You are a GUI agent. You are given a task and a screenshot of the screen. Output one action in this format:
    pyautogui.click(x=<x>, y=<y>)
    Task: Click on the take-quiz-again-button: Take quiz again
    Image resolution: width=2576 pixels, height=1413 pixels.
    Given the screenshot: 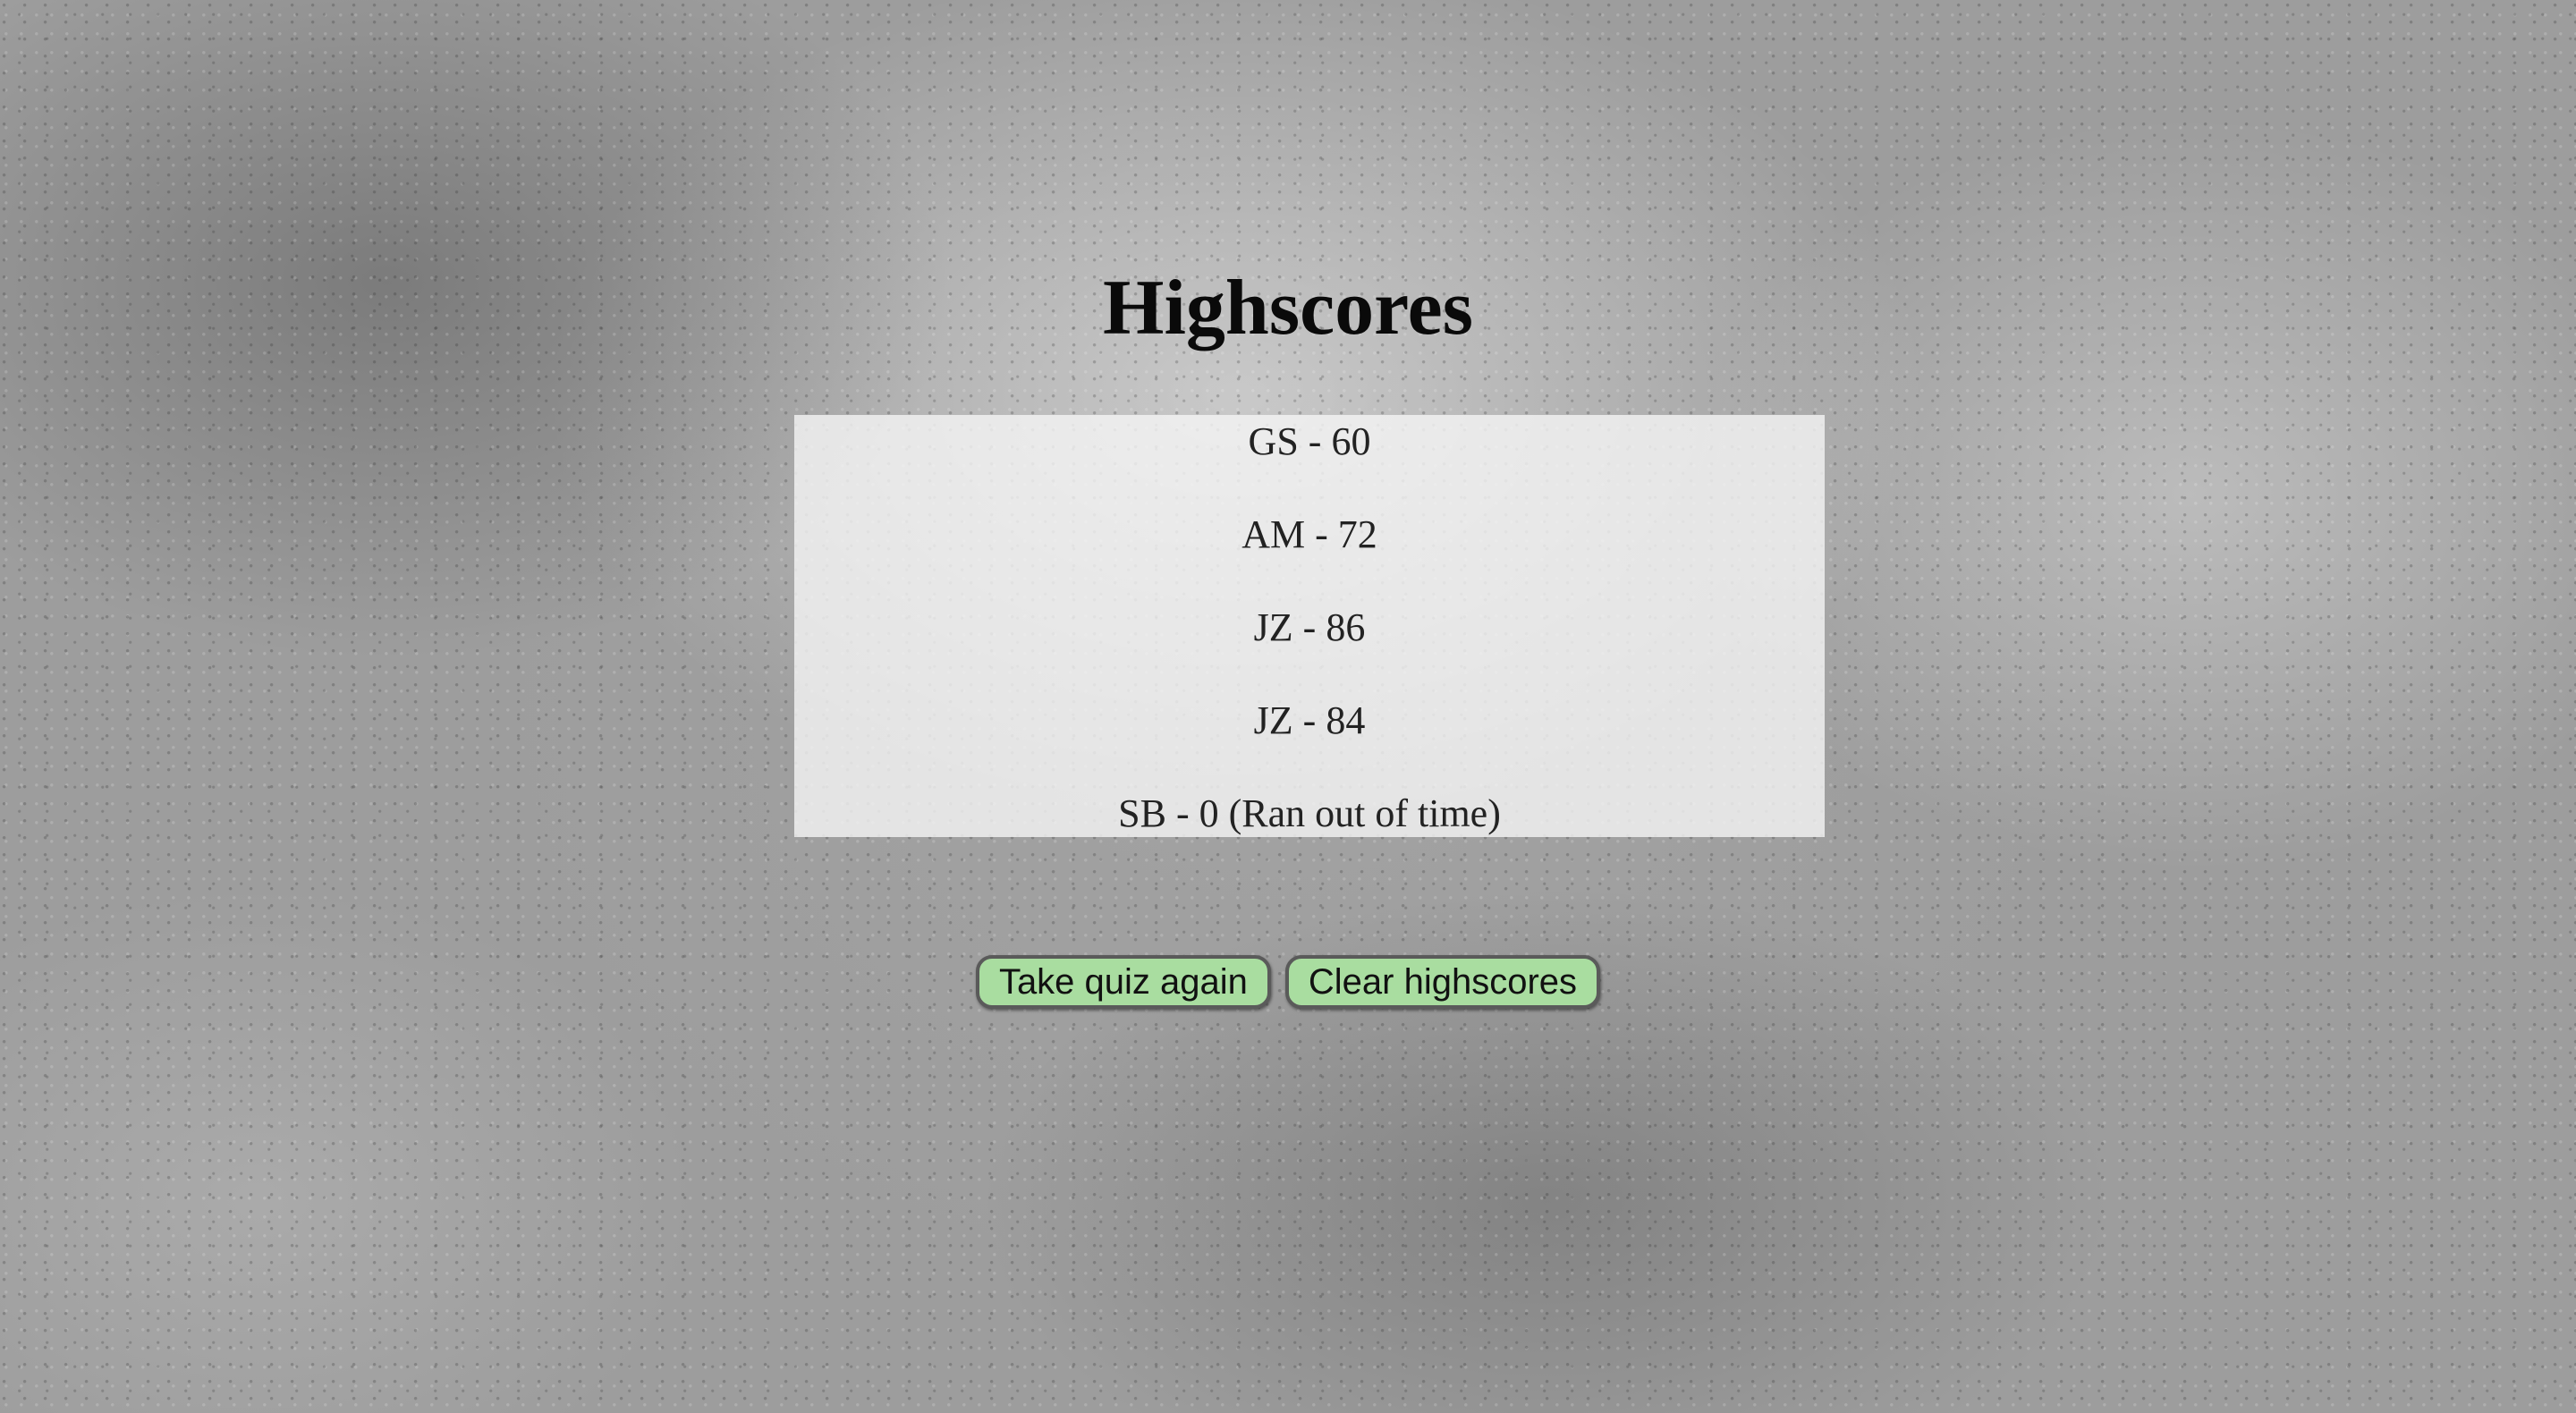 What is the action you would take?
    pyautogui.click(x=1123, y=982)
    